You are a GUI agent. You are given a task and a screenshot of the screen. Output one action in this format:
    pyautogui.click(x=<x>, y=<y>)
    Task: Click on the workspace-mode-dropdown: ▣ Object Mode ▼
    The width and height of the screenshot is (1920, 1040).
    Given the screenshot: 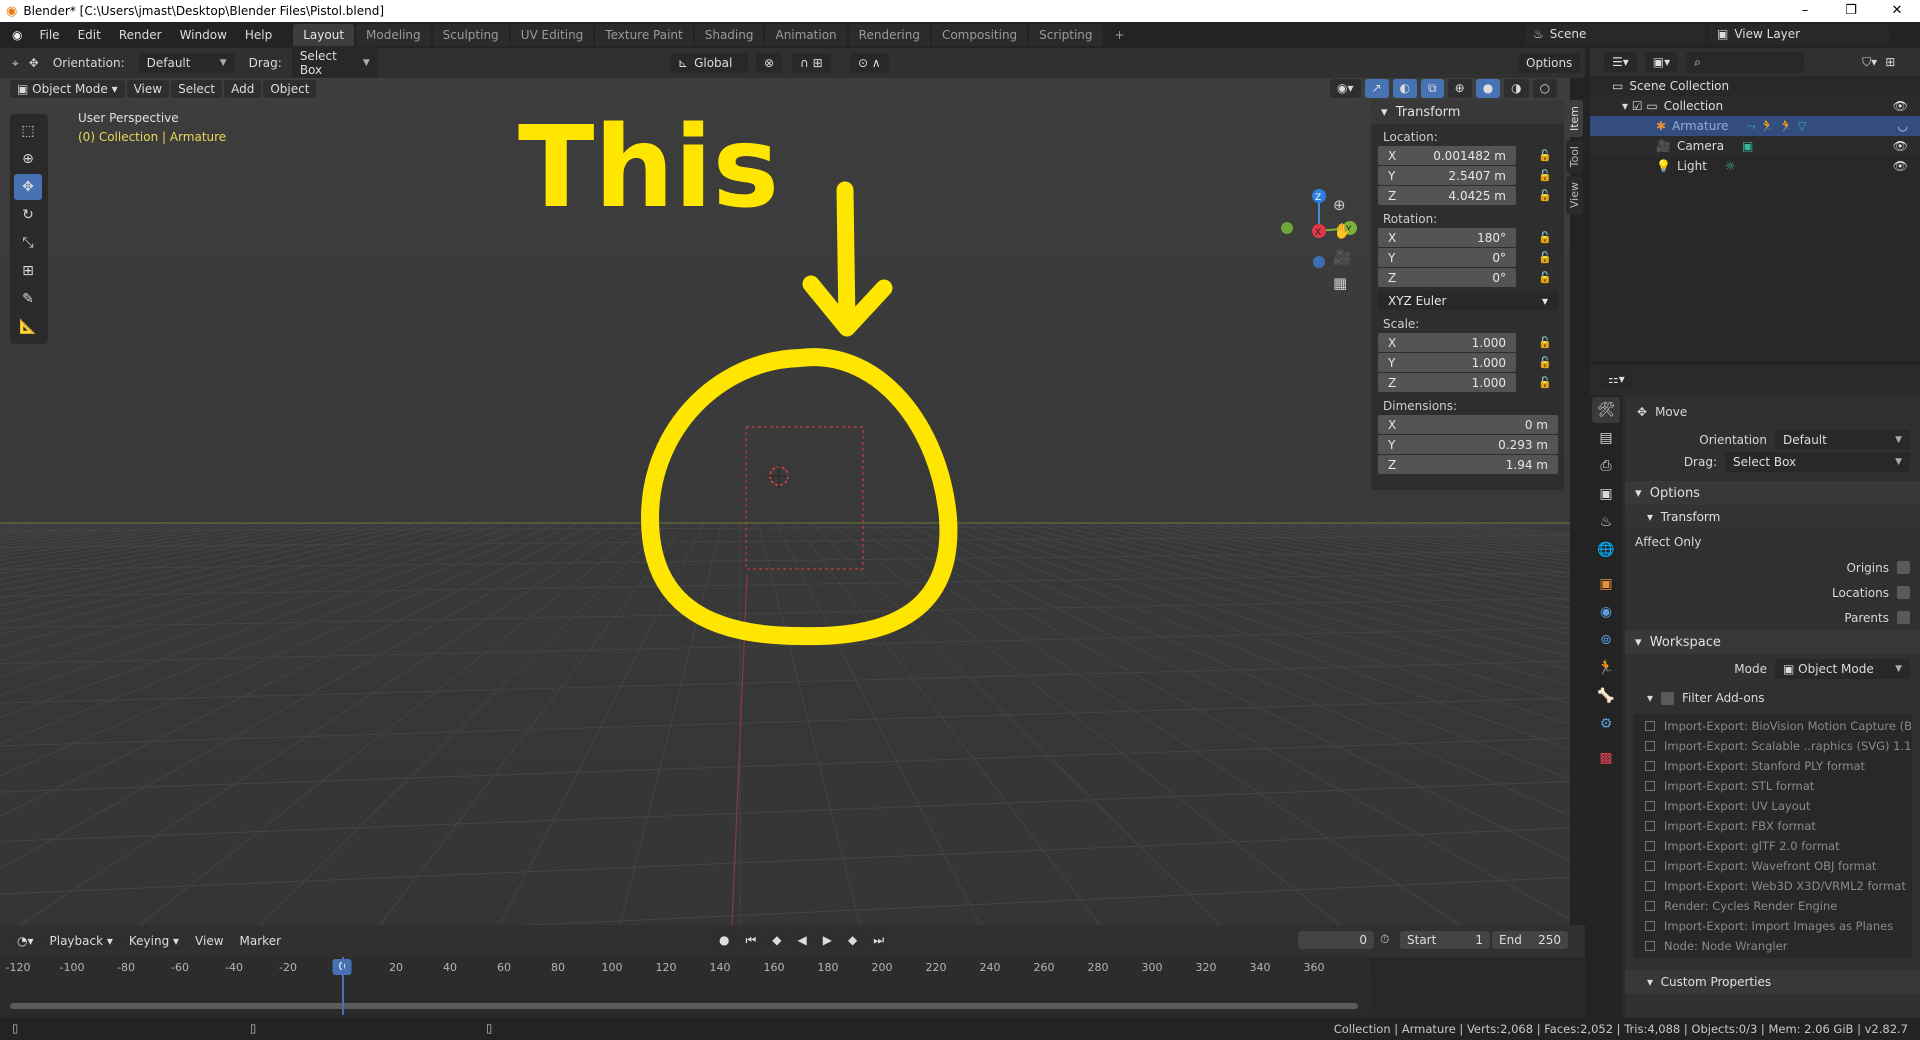 What is the action you would take?
    pyautogui.click(x=1842, y=669)
    